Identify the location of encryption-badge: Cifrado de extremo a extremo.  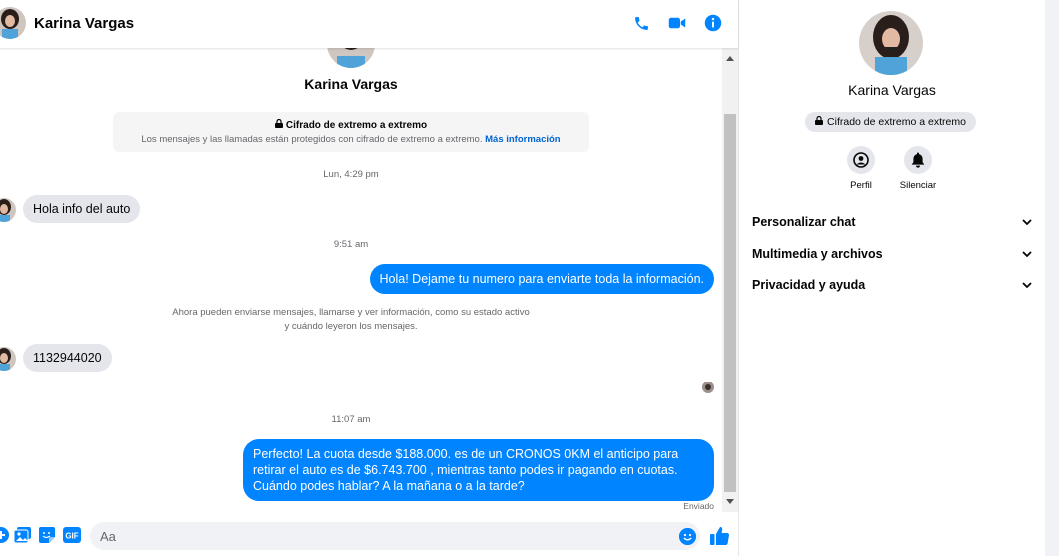
(890, 122).